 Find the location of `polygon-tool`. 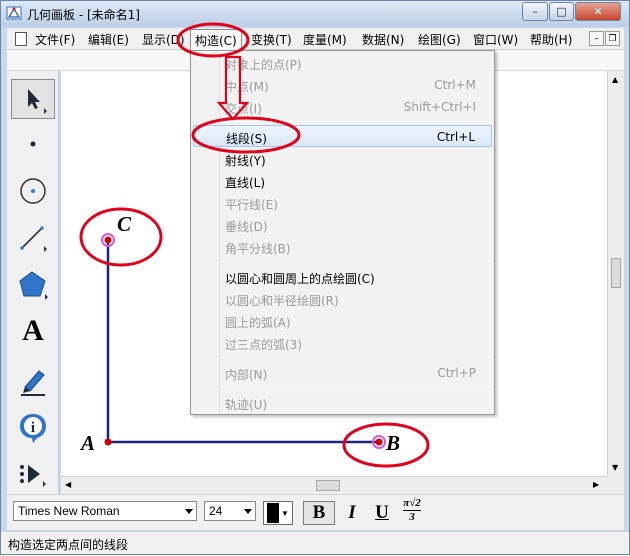

polygon-tool is located at coordinates (33, 285).